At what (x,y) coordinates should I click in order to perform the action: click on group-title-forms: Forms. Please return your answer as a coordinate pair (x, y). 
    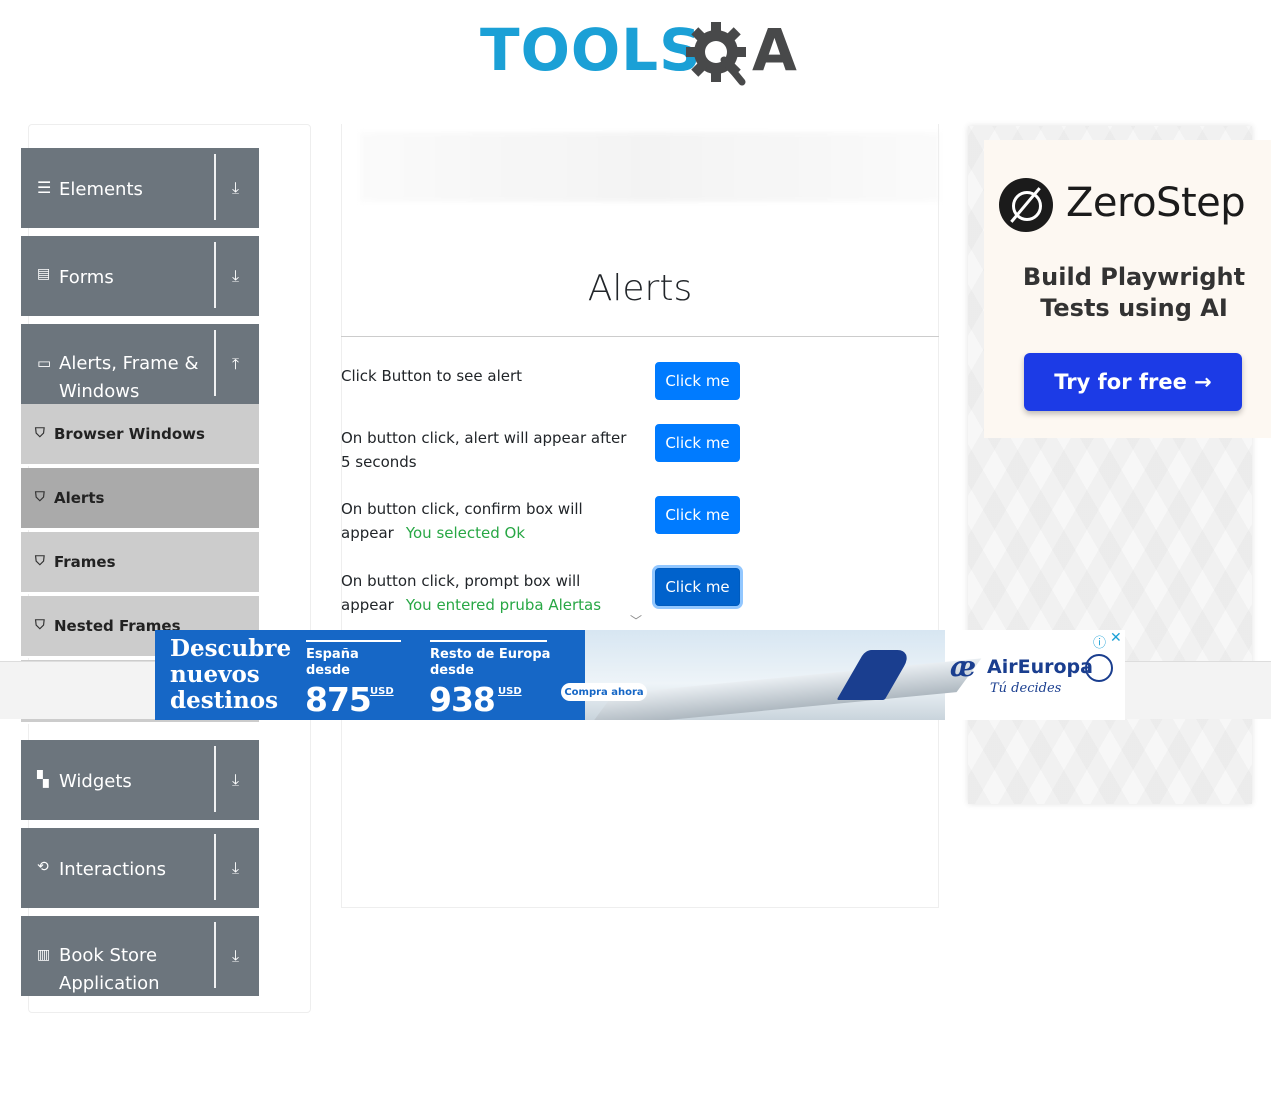
    Looking at the image, I should click on (86, 277).